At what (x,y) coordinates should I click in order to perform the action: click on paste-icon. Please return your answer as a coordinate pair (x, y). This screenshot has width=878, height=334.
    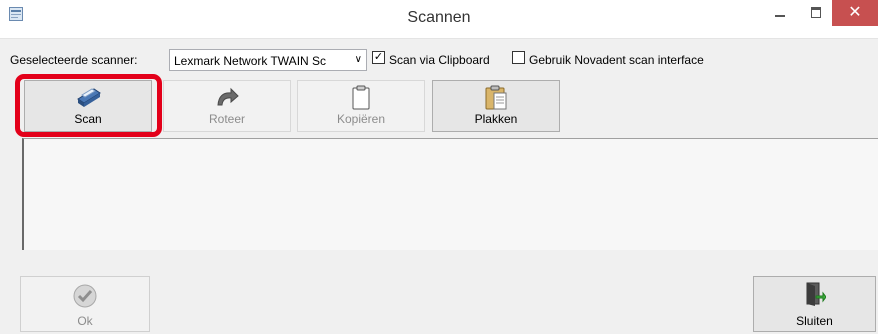
    Looking at the image, I should click on (496, 97).